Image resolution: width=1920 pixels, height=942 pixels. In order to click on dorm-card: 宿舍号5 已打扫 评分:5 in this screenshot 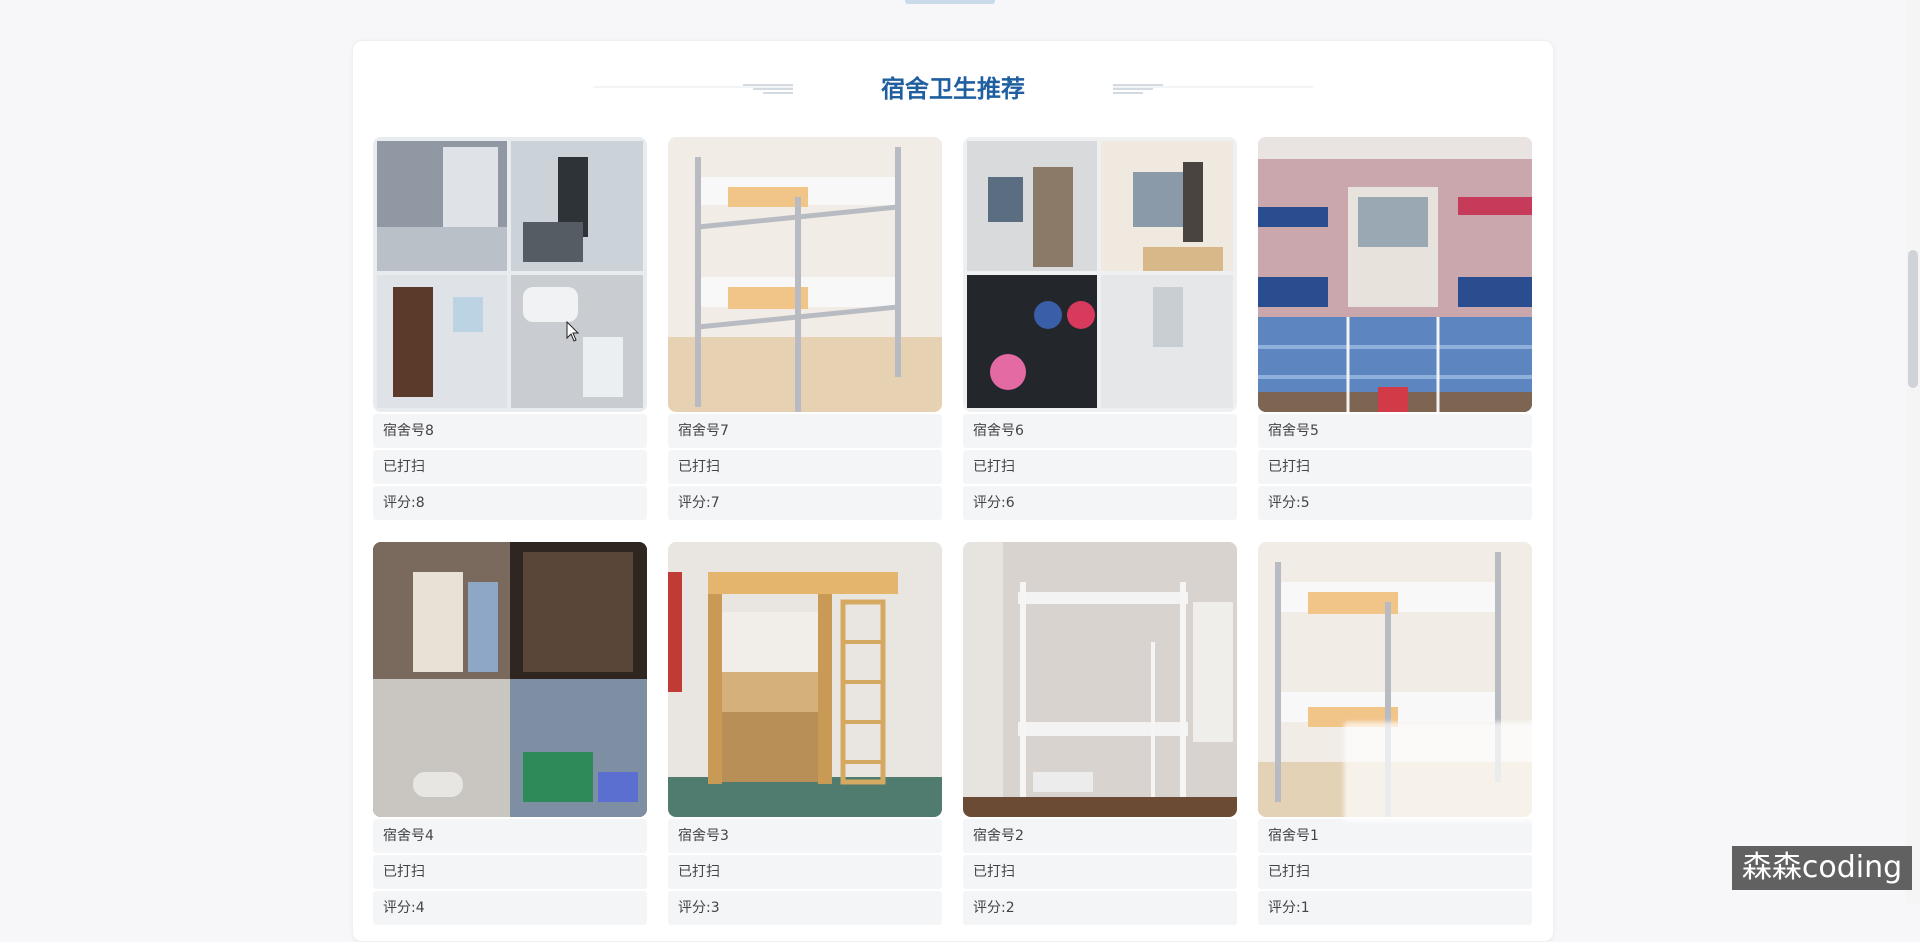, I will do `click(1395, 328)`.